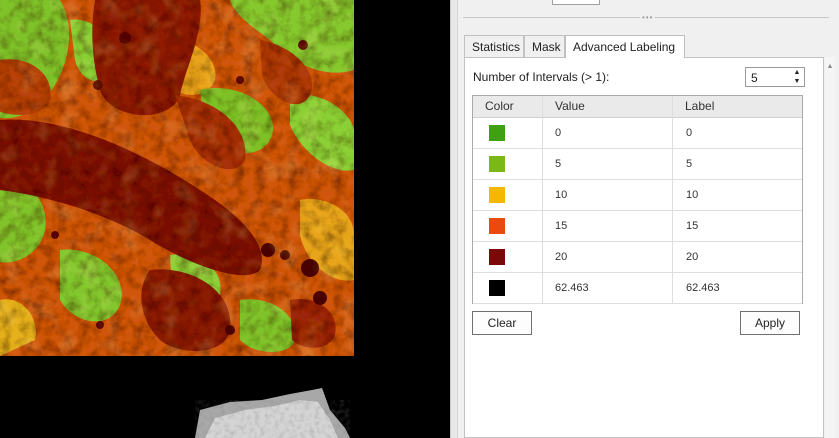  Describe the element at coordinates (830, 66) in the screenshot. I see `scroll-up-icon: ▲` at that location.